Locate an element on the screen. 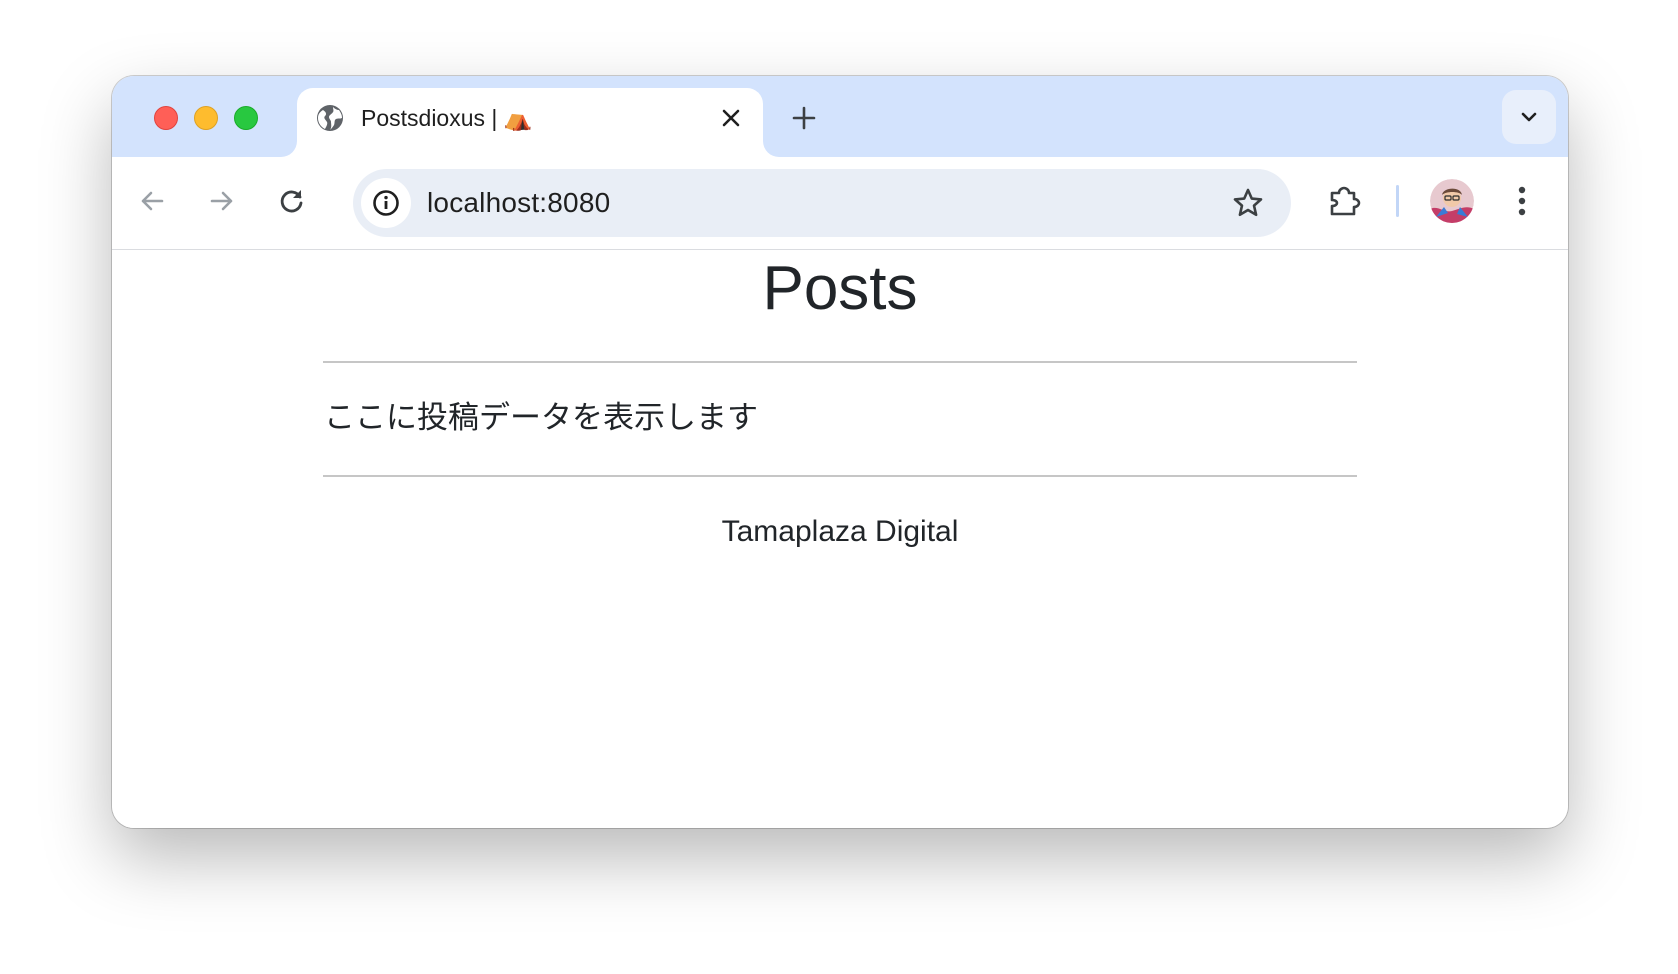  puzzle-icon is located at coordinates (1345, 201).